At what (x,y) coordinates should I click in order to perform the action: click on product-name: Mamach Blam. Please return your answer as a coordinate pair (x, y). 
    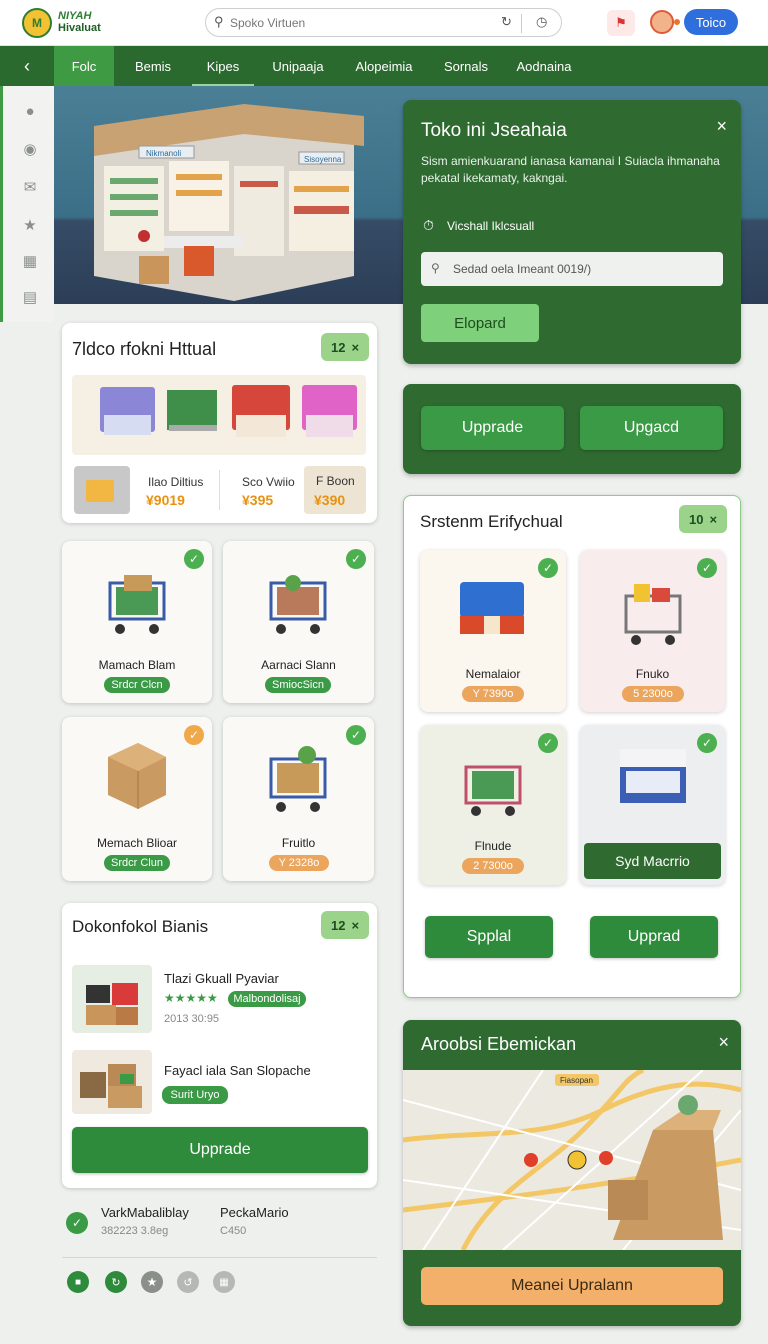
    Looking at the image, I should click on (137, 665).